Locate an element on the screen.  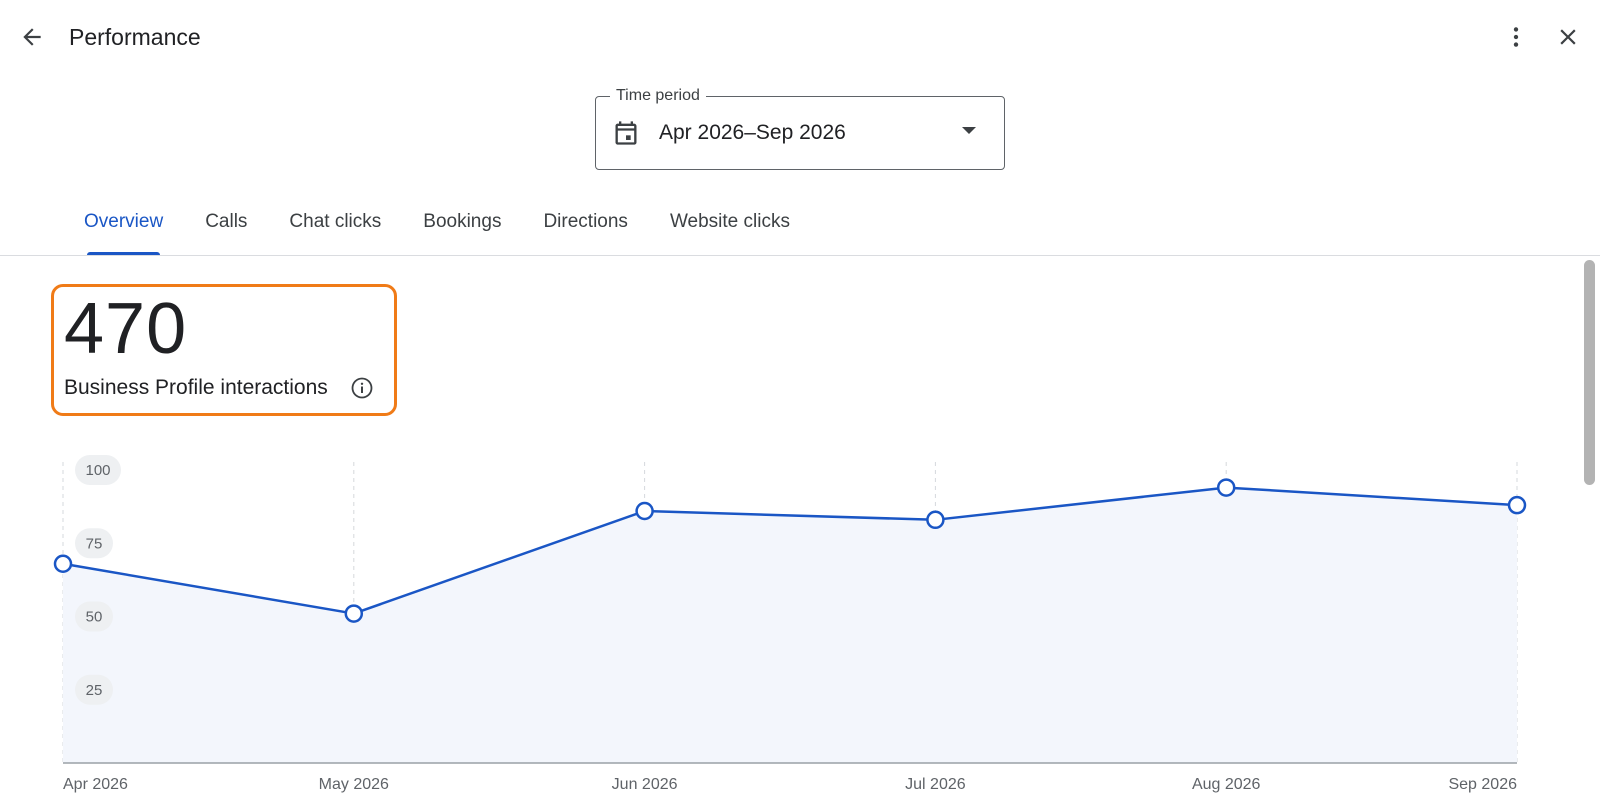
close-button is located at coordinates (1568, 37).